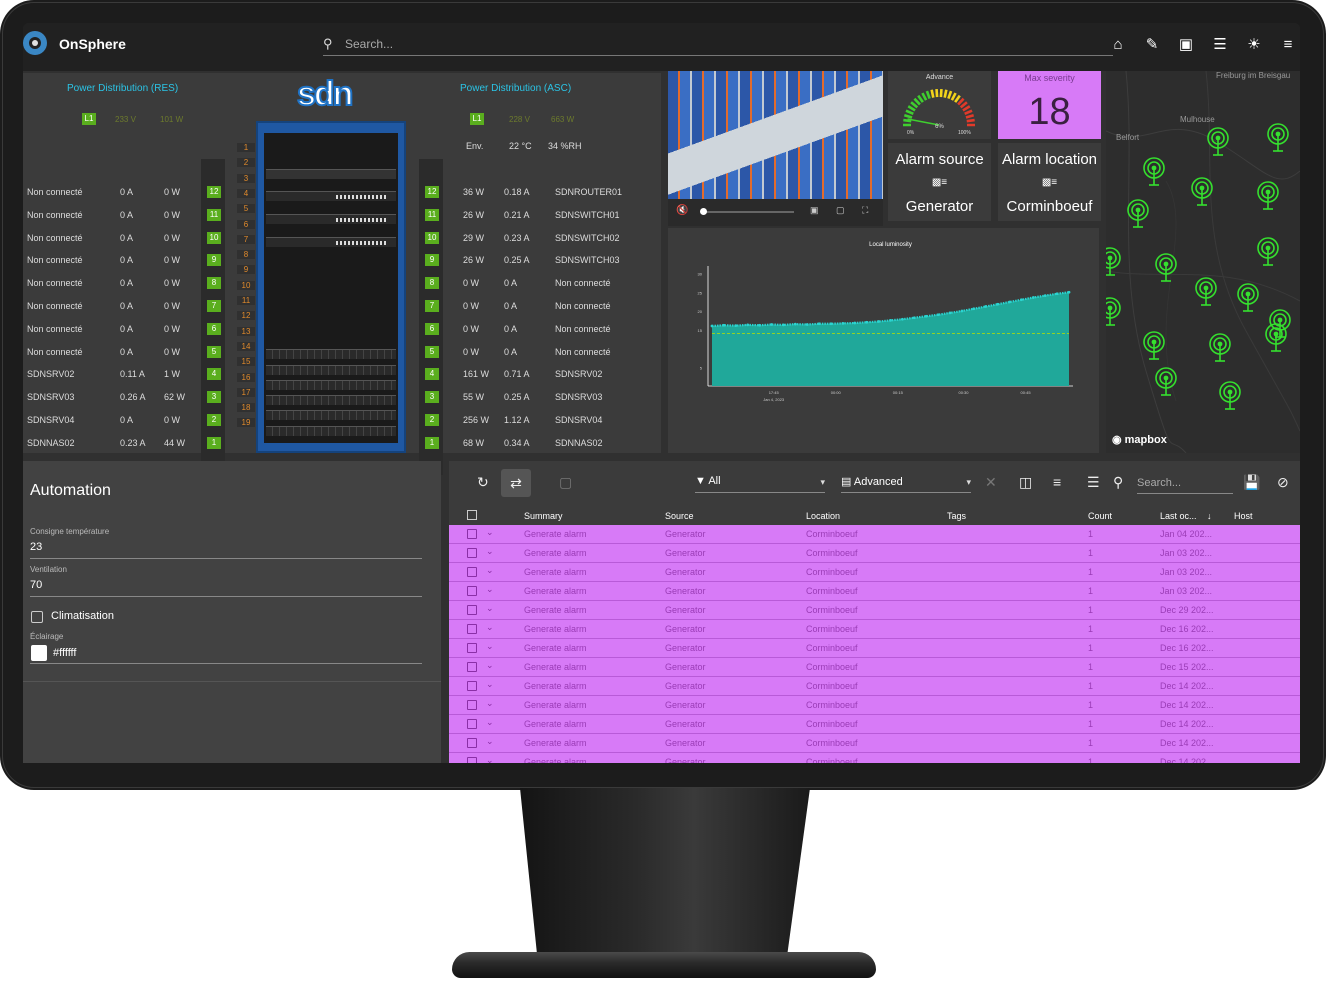 Image resolution: width=1326 pixels, height=982 pixels. I want to click on mode-select: ▤ Advanced ▾, so click(906, 484).